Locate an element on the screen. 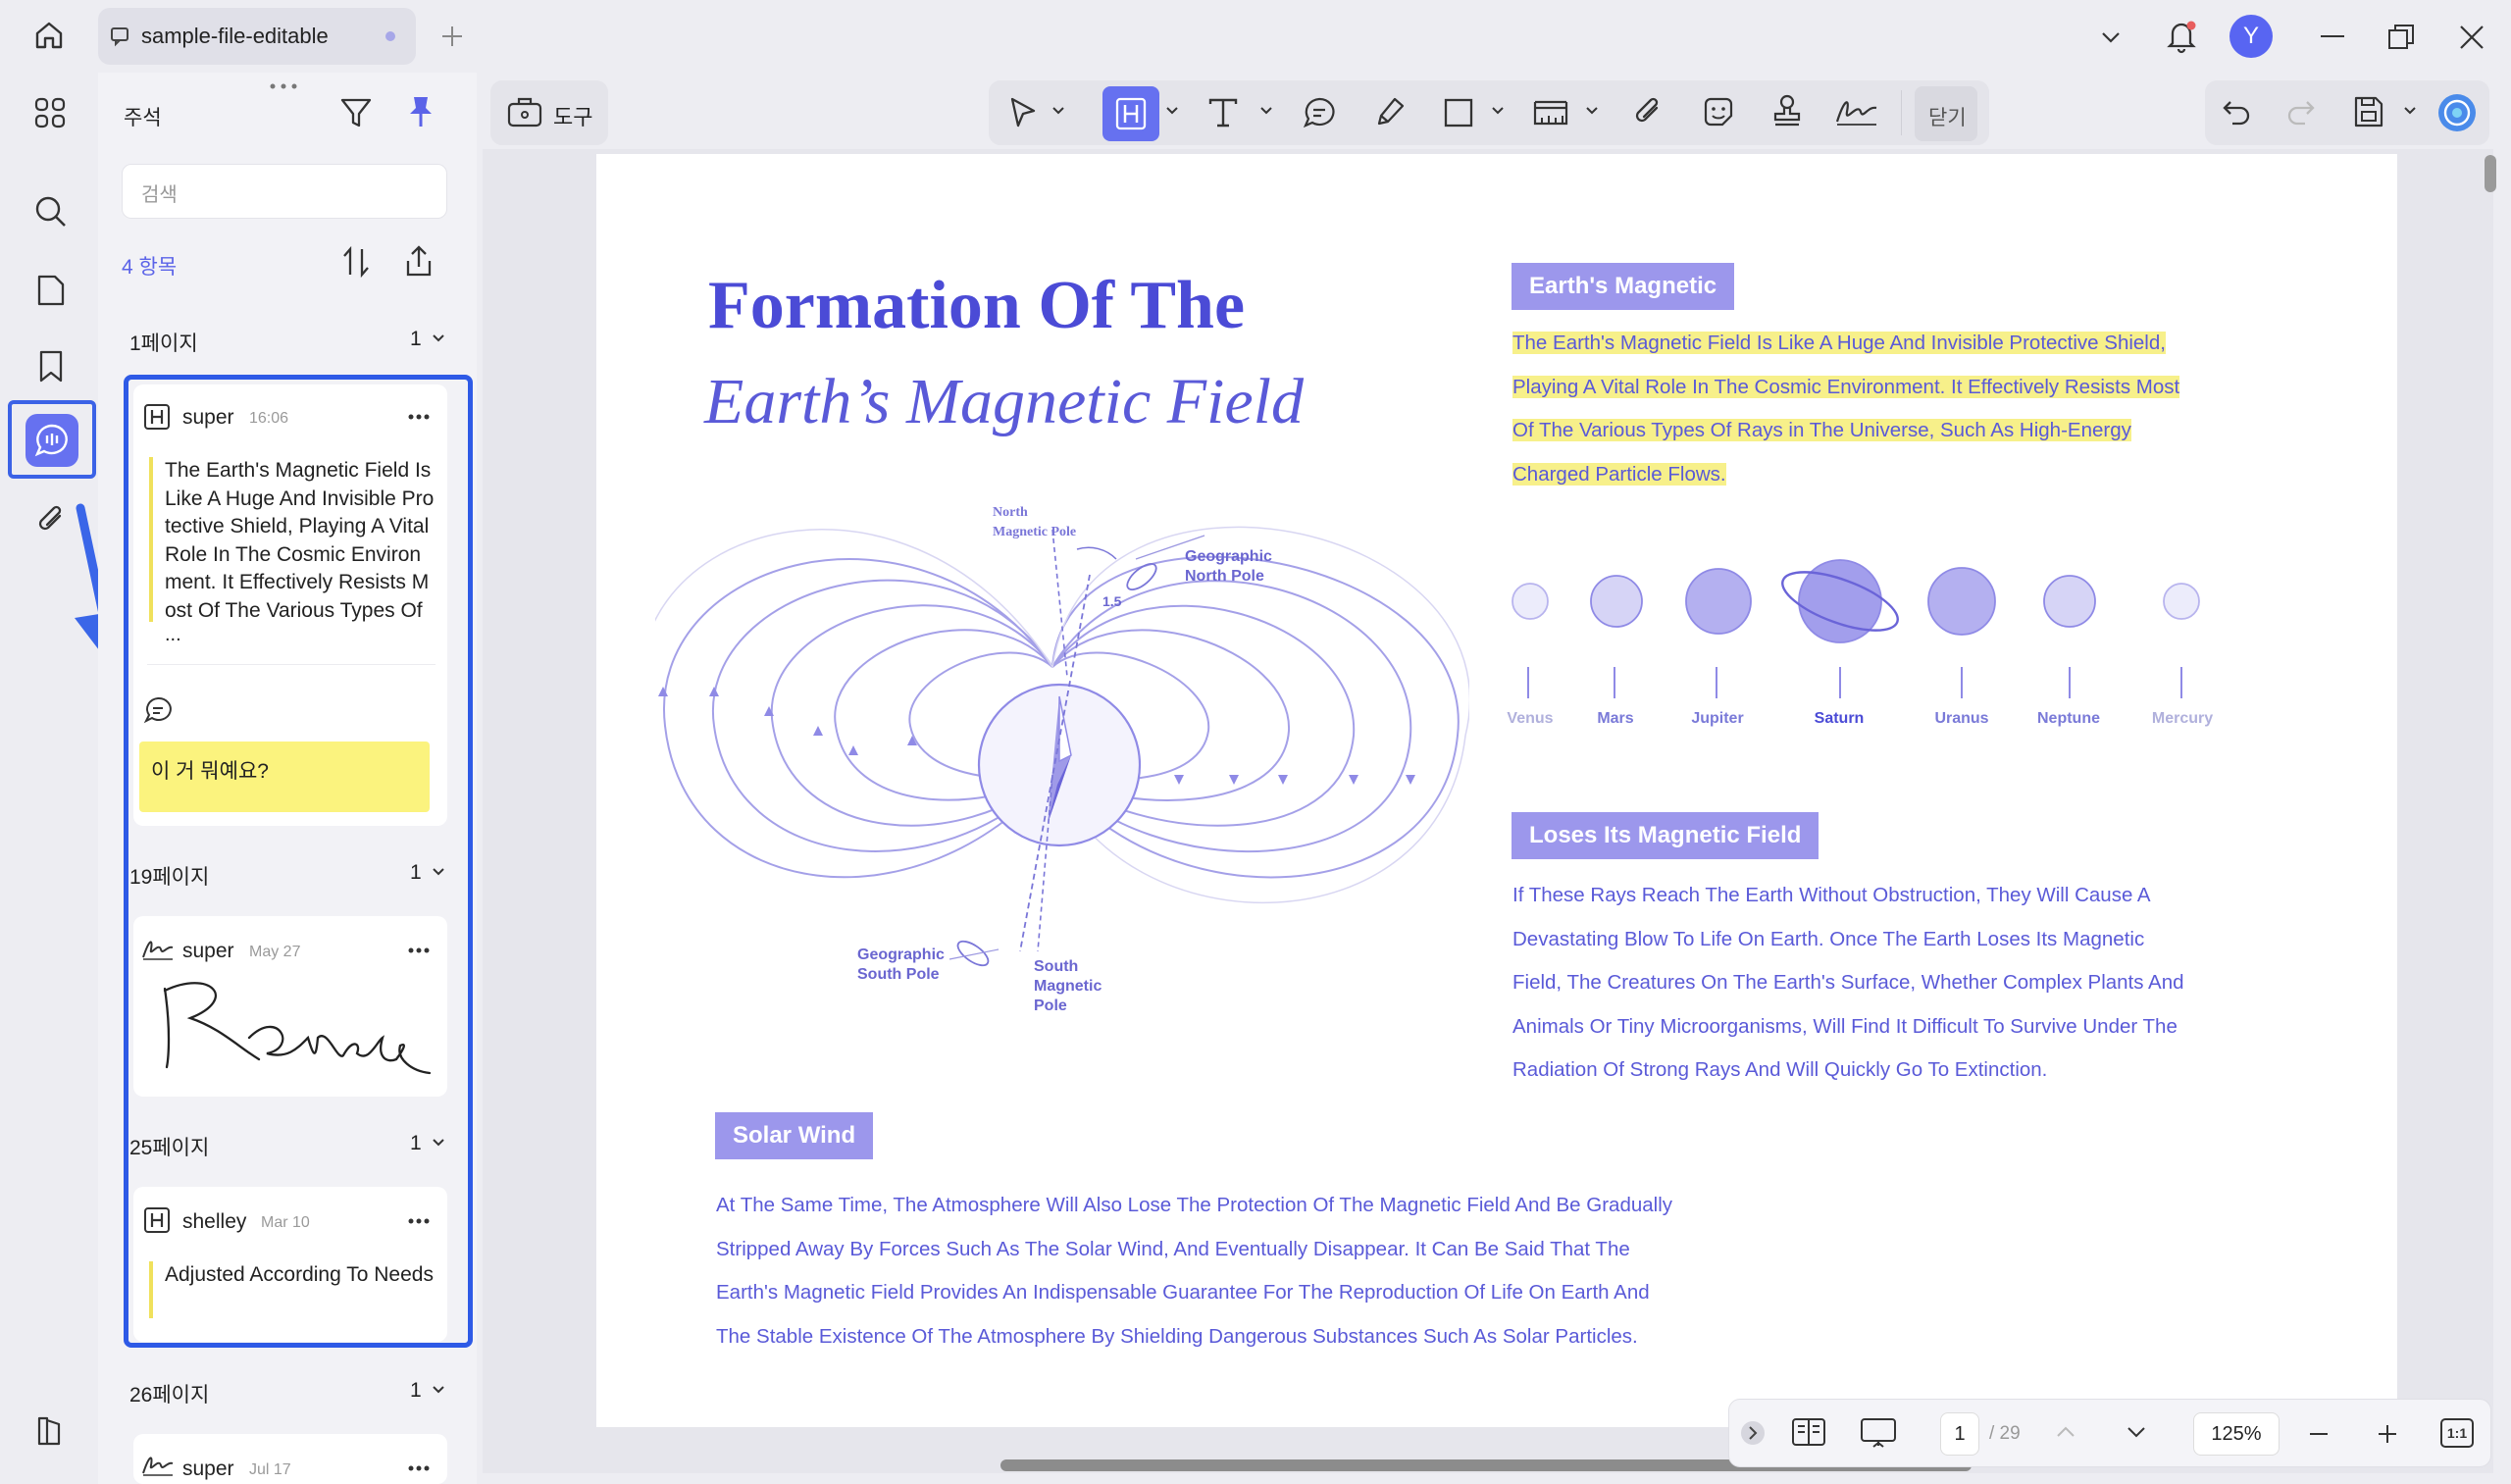  stamp-tool-icon is located at coordinates (1787, 110).